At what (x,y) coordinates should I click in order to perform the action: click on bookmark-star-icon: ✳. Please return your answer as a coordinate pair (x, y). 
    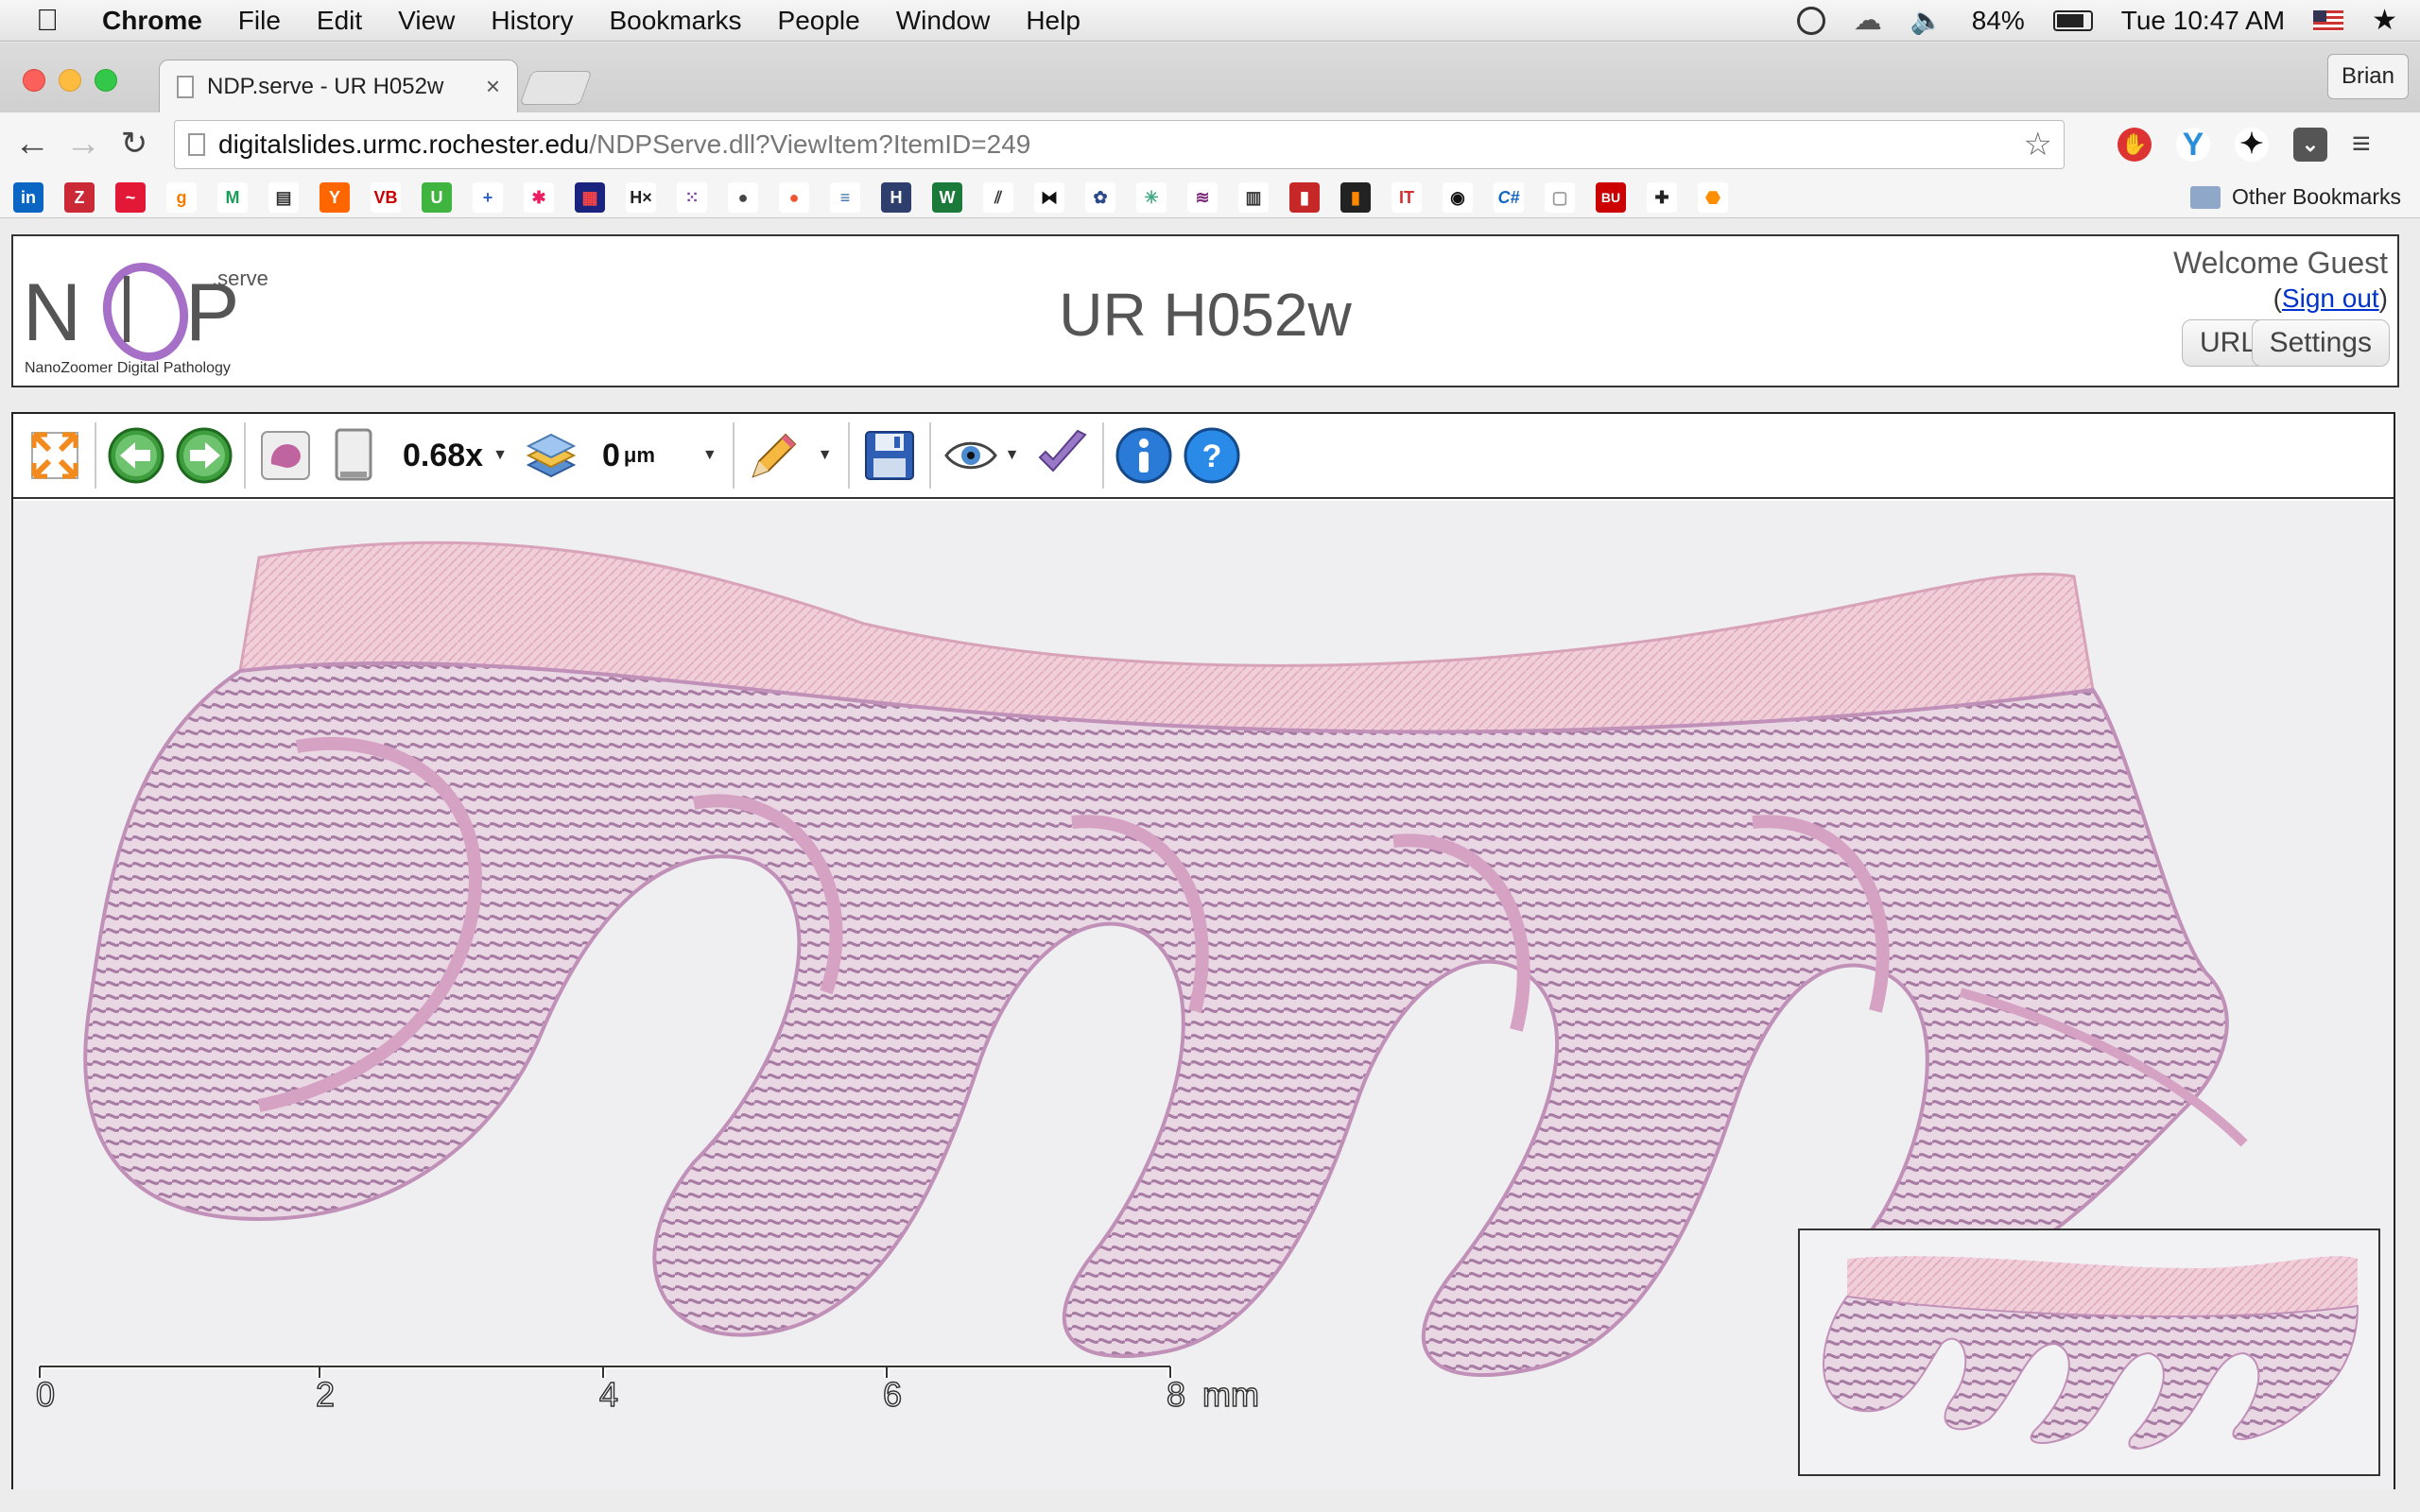
    Looking at the image, I should click on (1151, 197).